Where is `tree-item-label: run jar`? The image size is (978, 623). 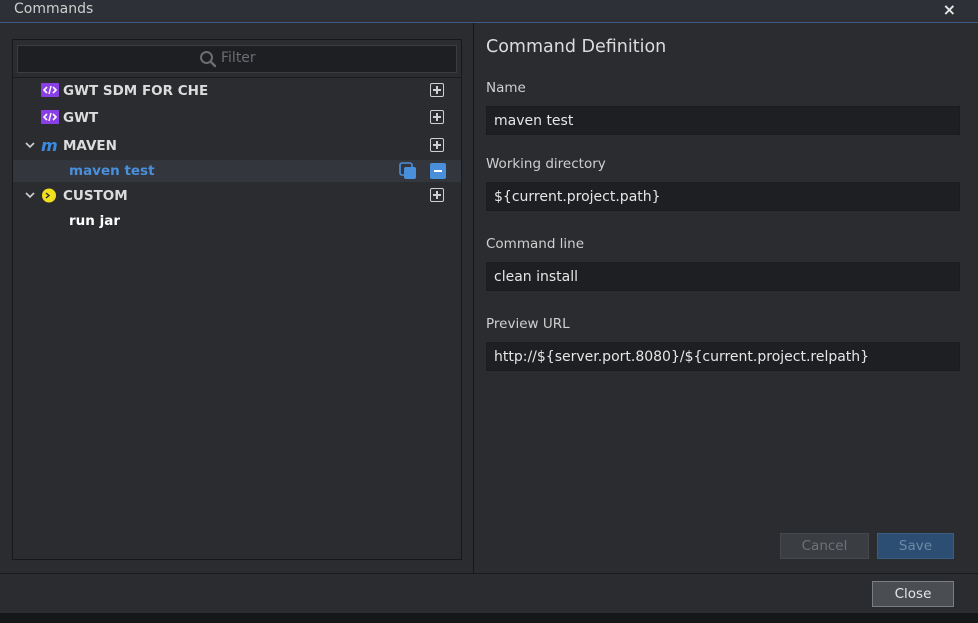 tree-item-label: run jar is located at coordinates (94, 221).